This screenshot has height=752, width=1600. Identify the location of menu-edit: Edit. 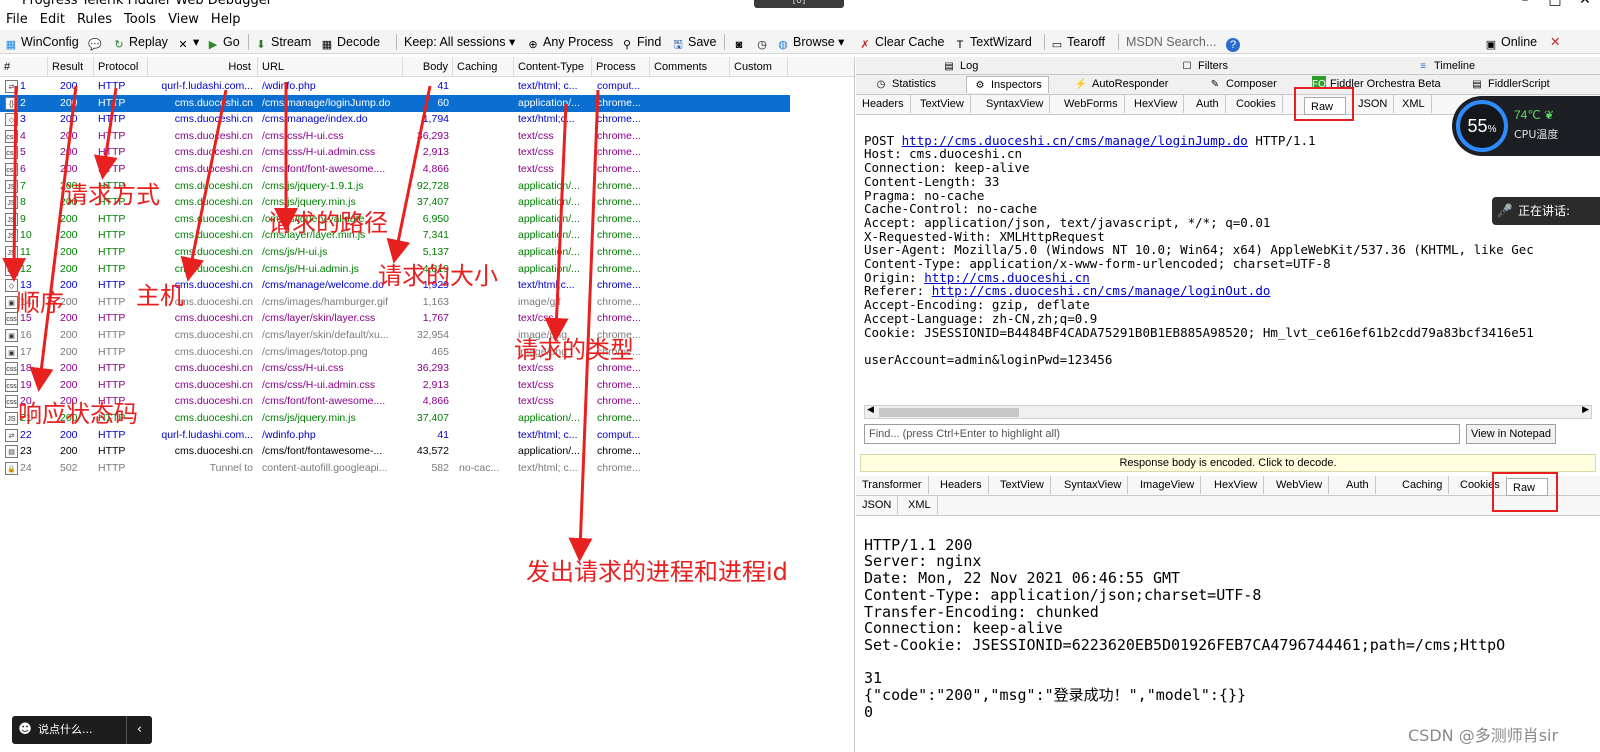
(52, 19).